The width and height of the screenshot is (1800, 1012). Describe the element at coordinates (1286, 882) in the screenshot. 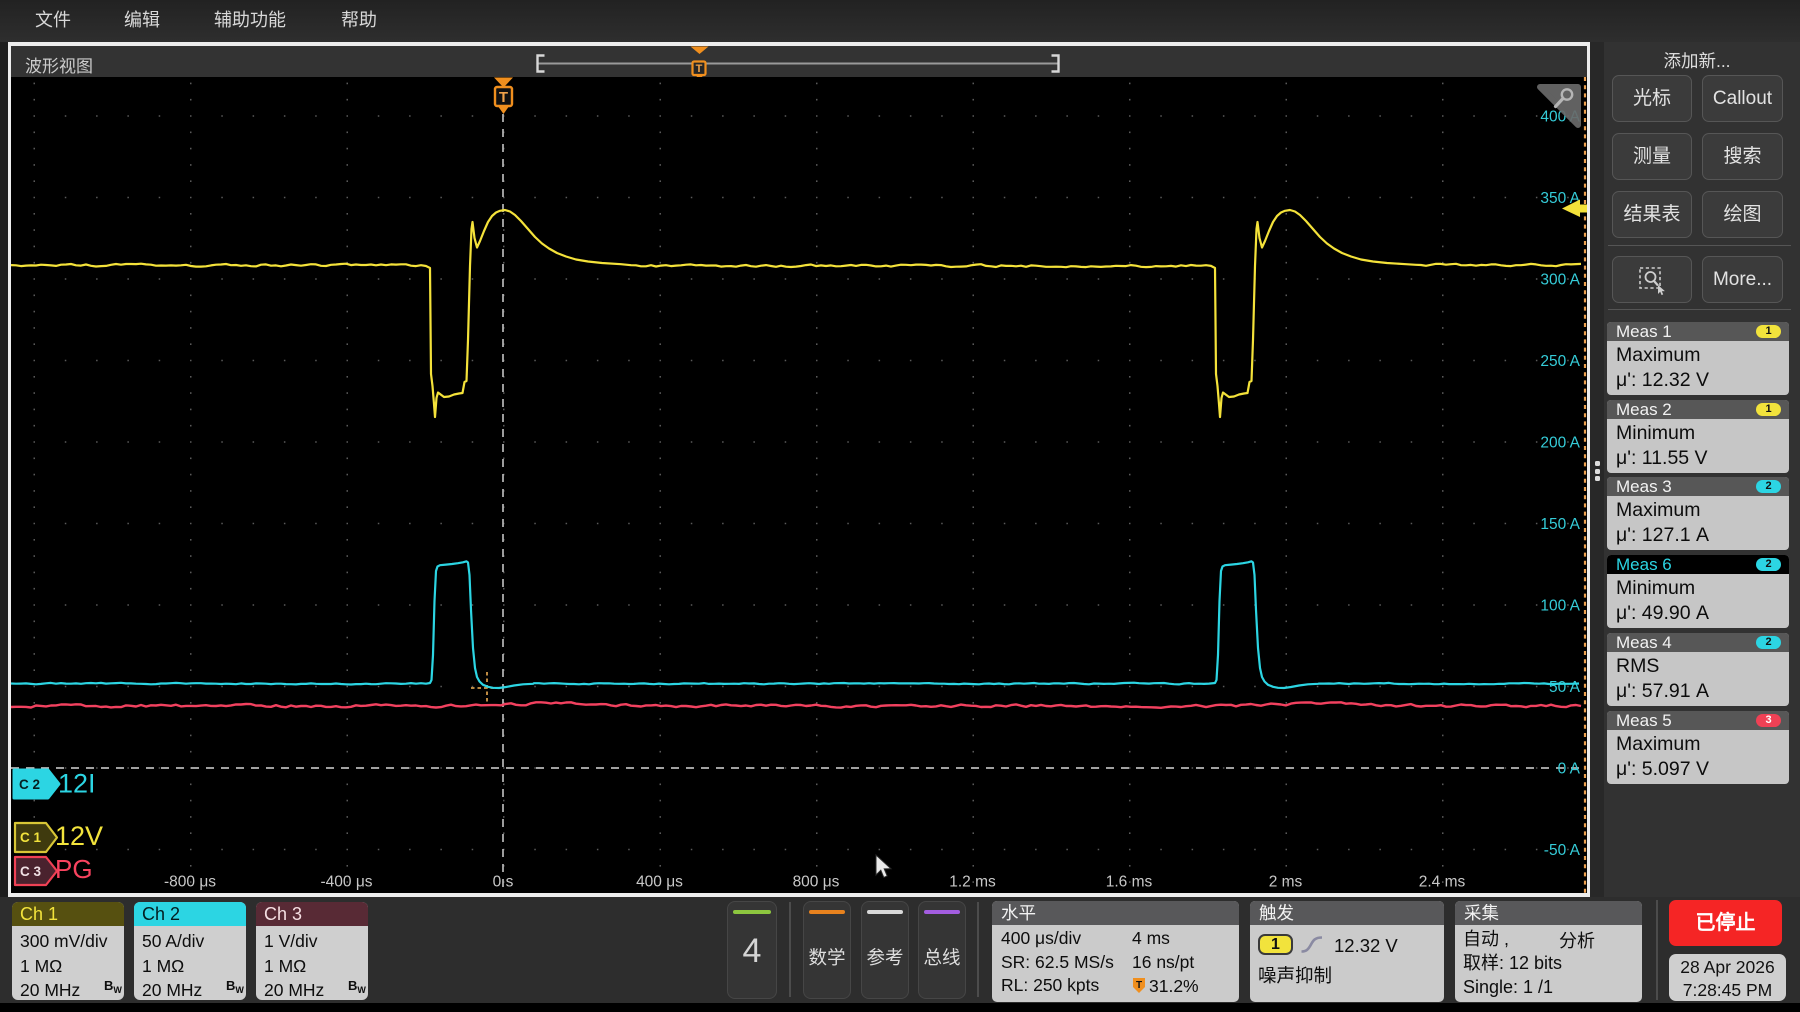

I see `svg-text: 2 ms` at that location.